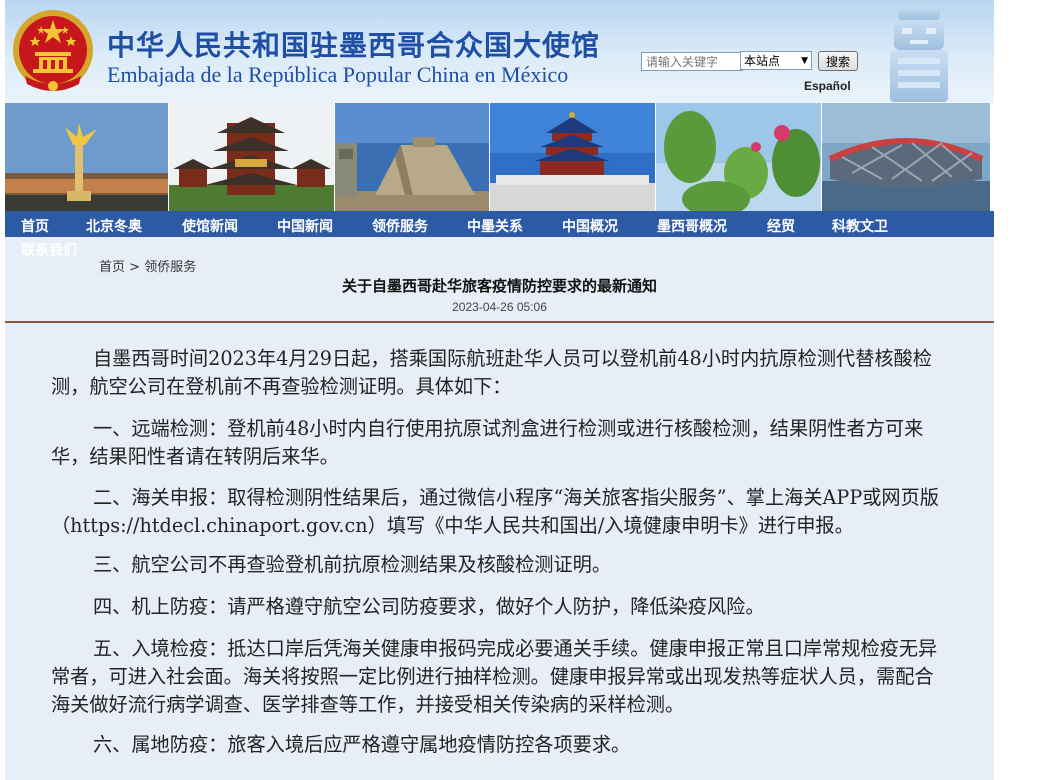 This screenshot has width=1041, height=780. What do you see at coordinates (906, 157) in the screenshot?
I see `banner-photo-birds-nest-stadium` at bounding box center [906, 157].